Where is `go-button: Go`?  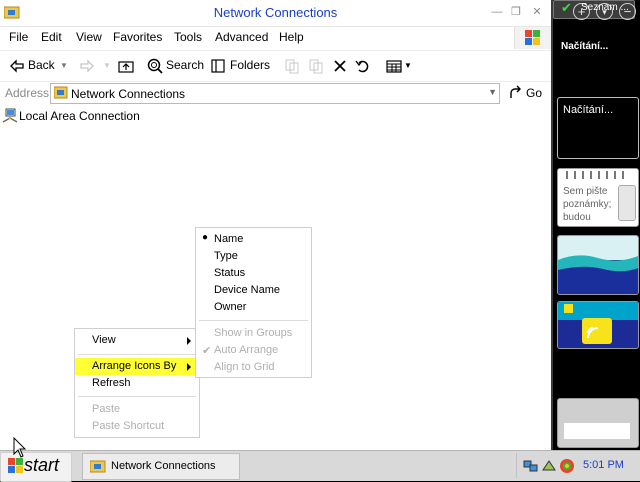
go-button: Go is located at coordinates (527, 93).